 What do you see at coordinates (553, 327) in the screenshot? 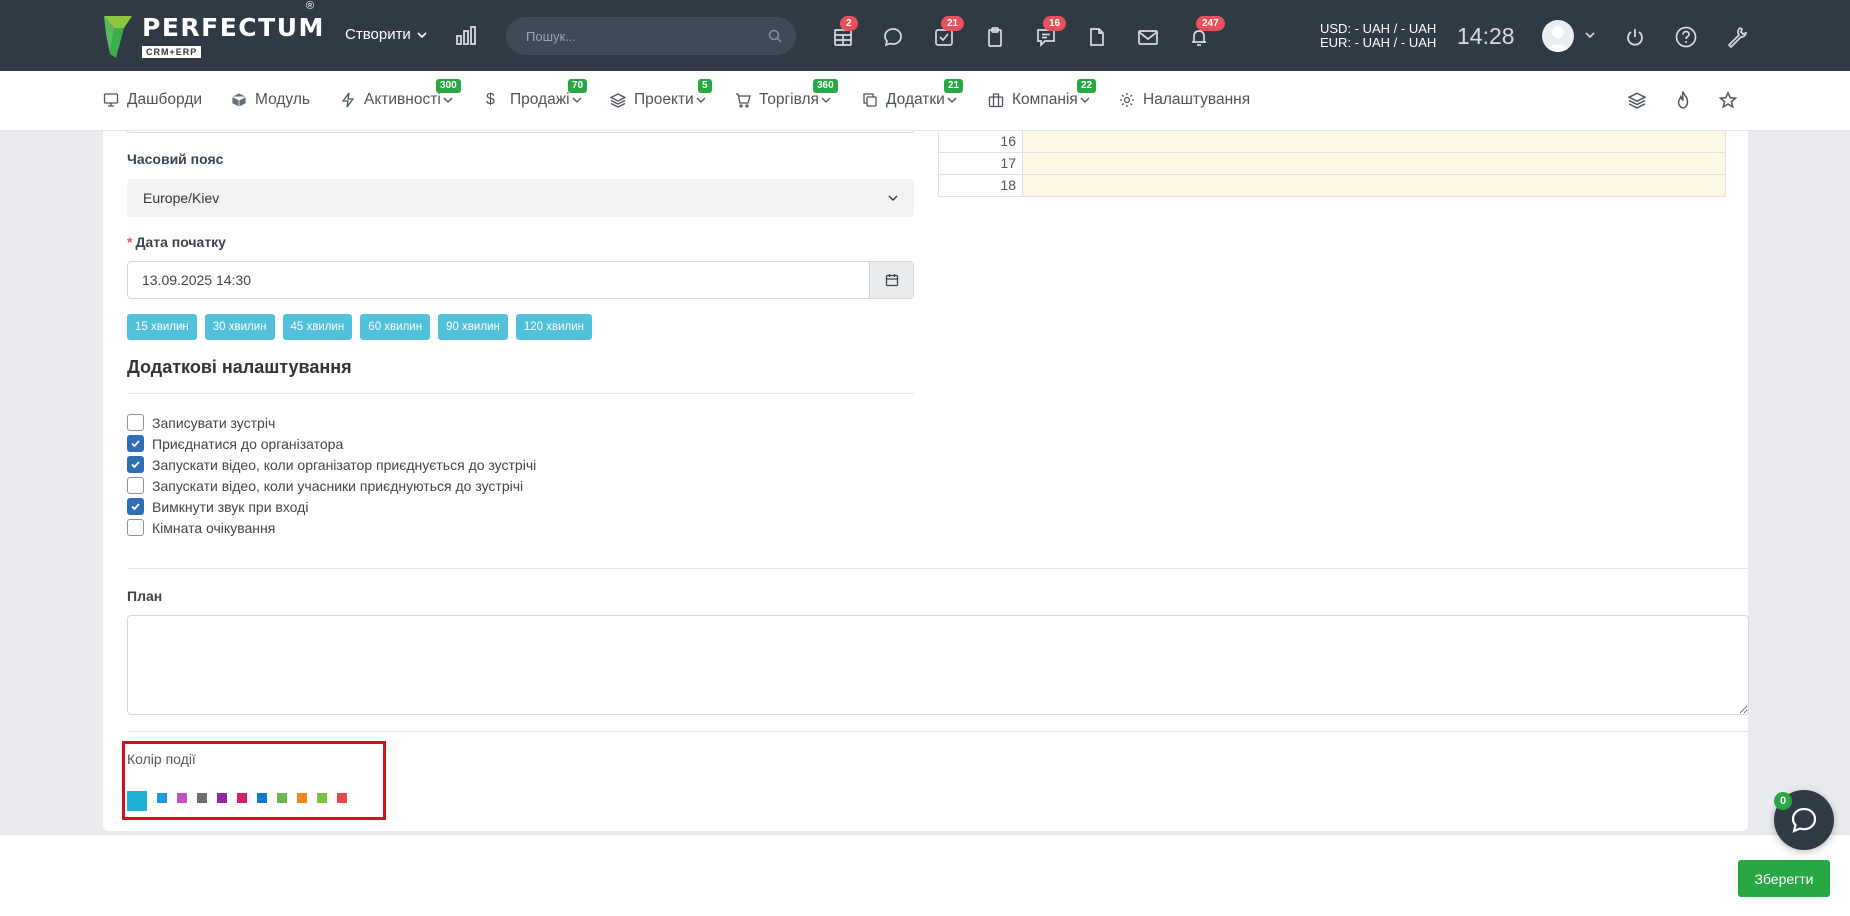
I see `duration-120-button: 120 хвилин` at bounding box center [553, 327].